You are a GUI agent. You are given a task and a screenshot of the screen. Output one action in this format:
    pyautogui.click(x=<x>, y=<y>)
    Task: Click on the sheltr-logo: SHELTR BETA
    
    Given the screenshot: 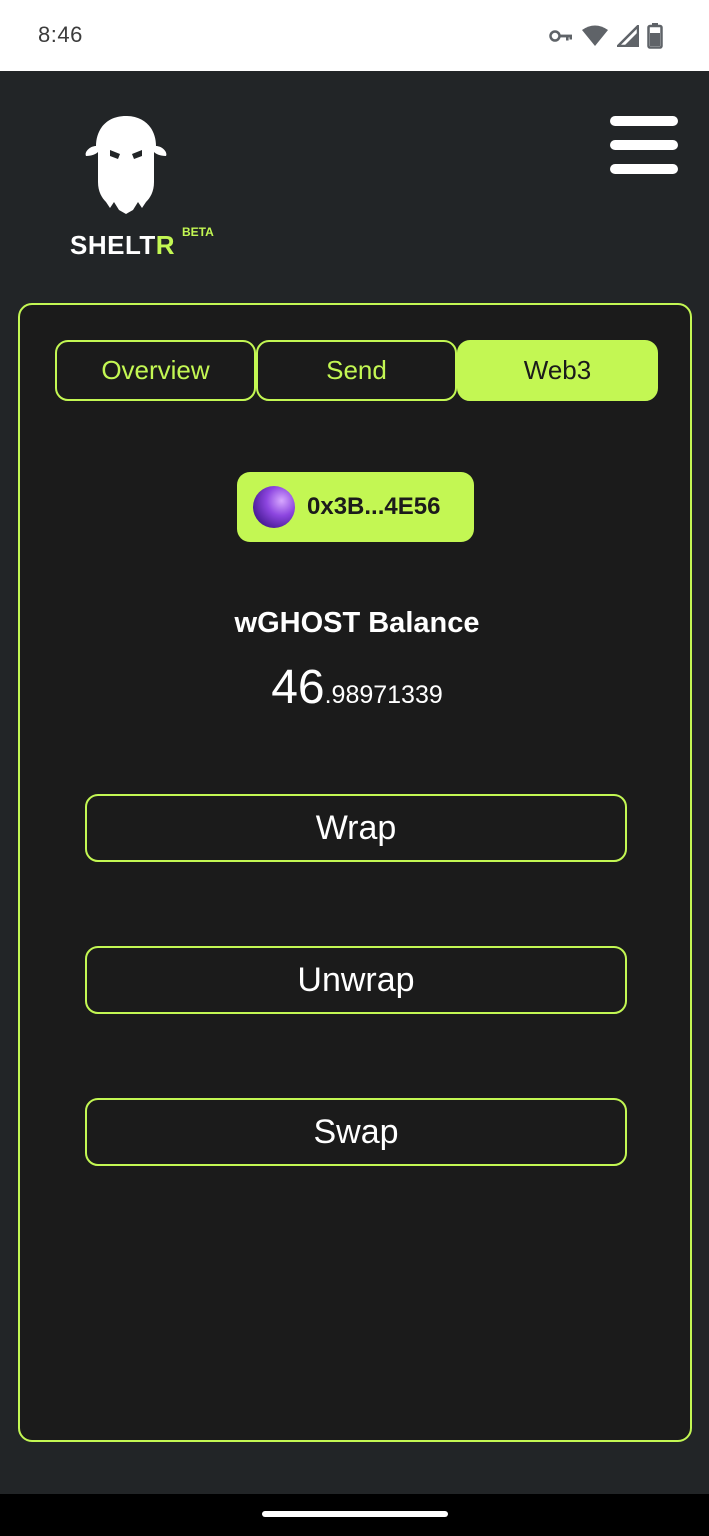 What is the action you would take?
    pyautogui.click(x=150, y=187)
    